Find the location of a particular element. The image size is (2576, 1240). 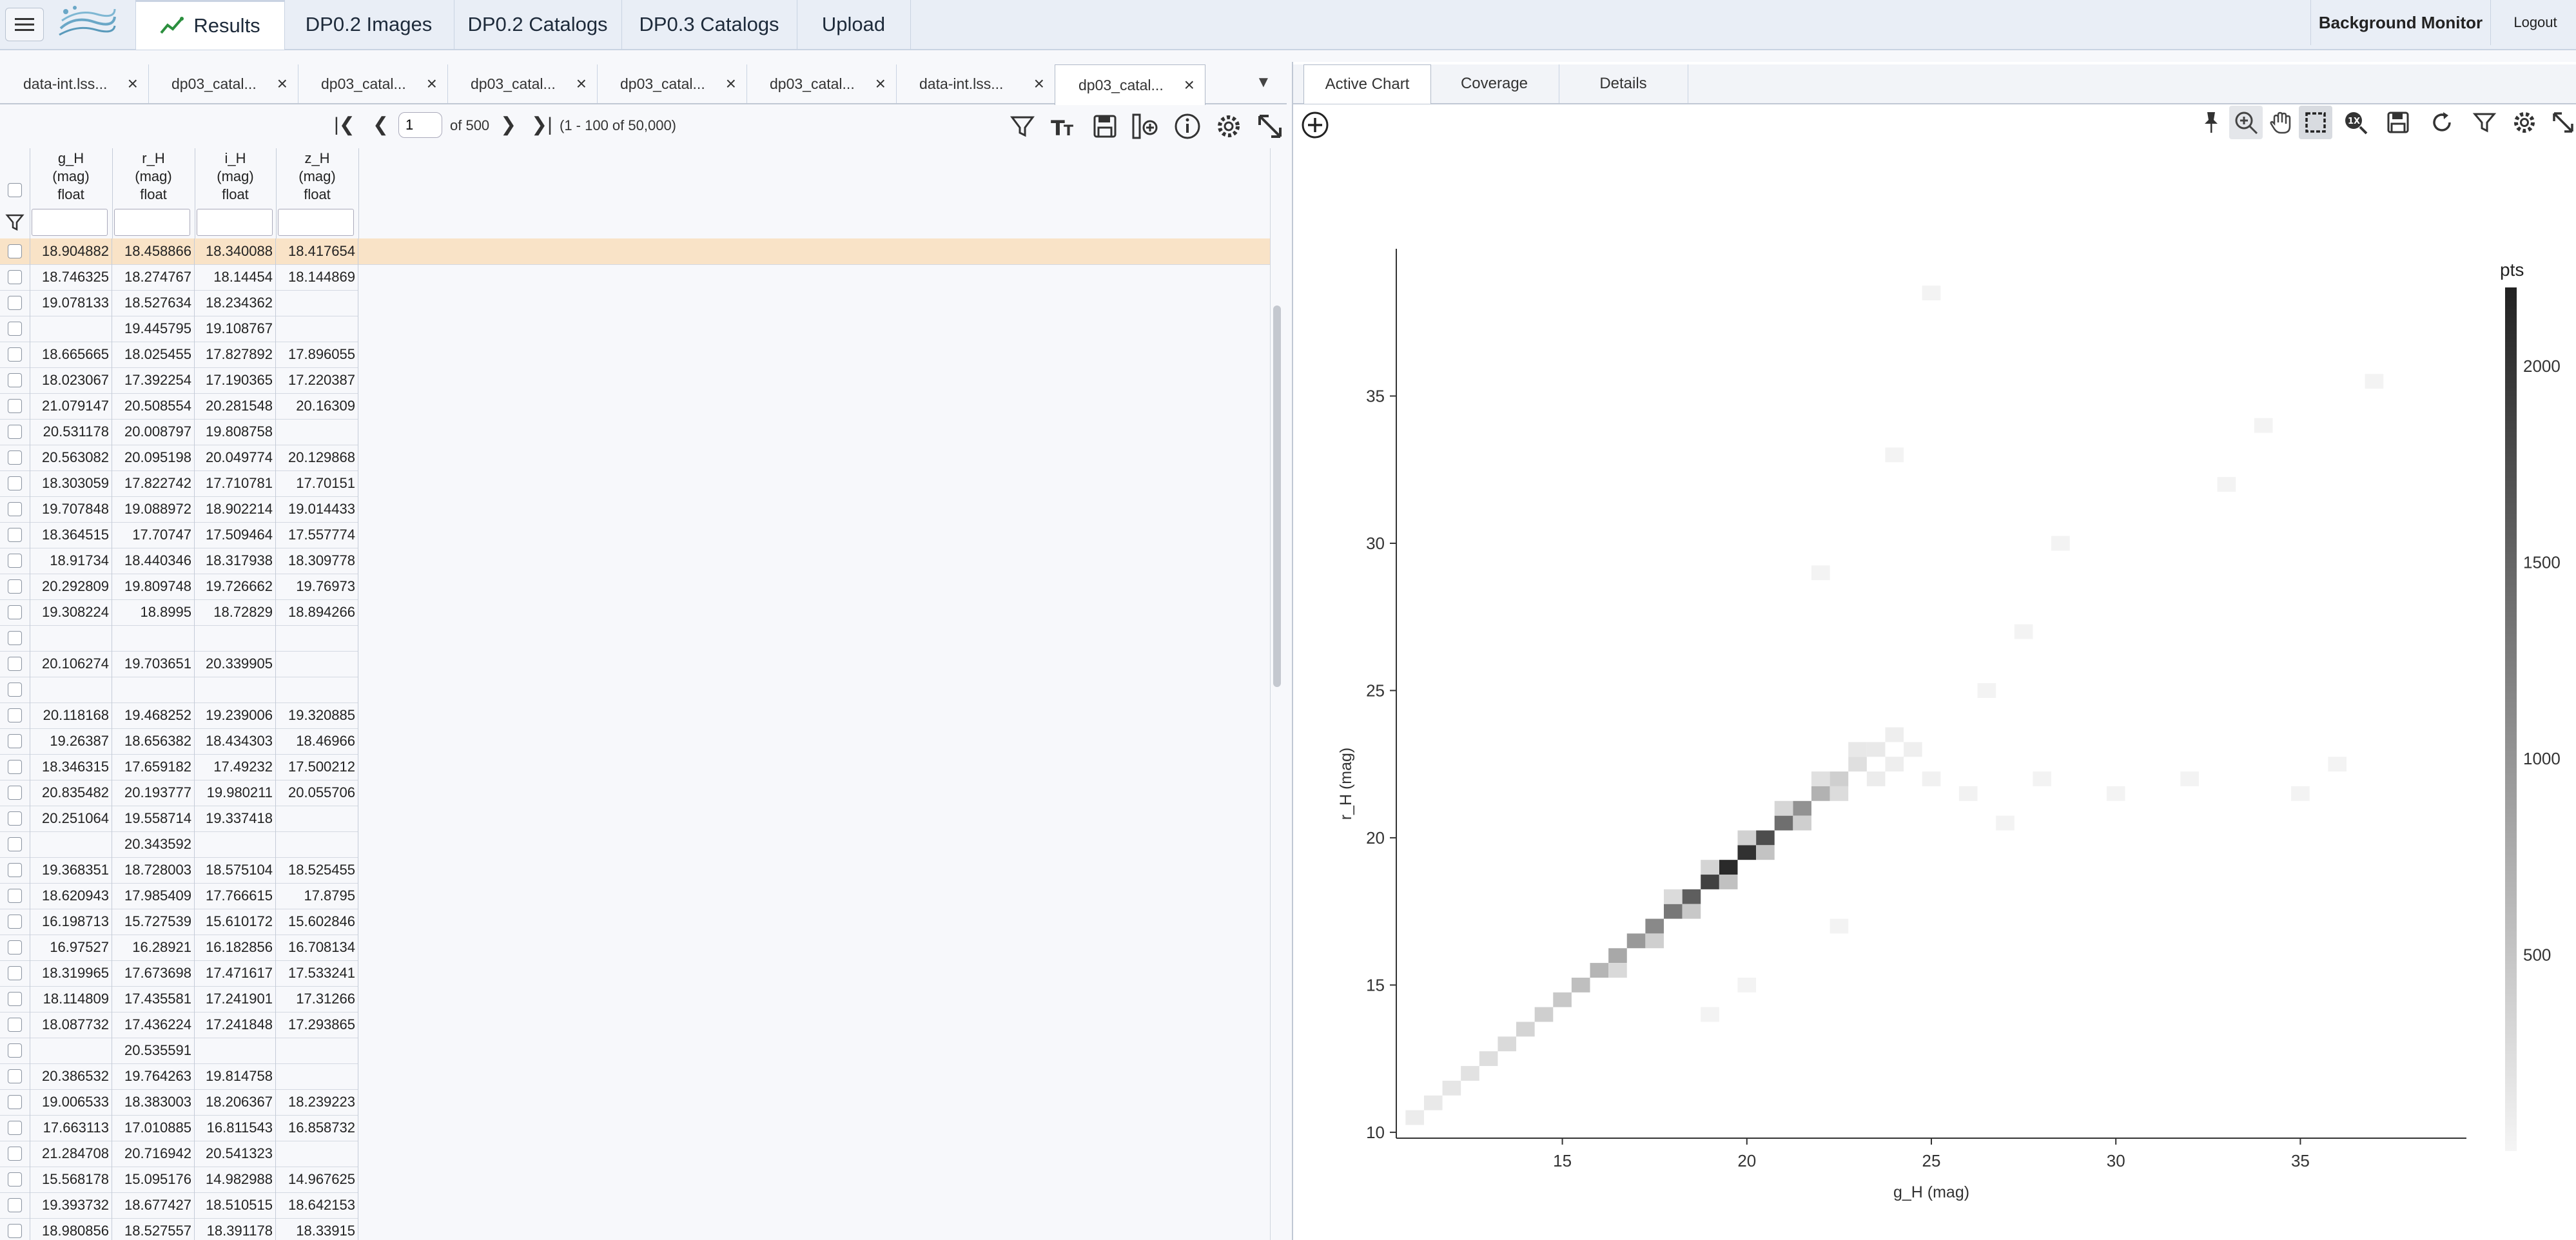

column-header-z-h: z_H (mag) float is located at coordinates (317, 193).